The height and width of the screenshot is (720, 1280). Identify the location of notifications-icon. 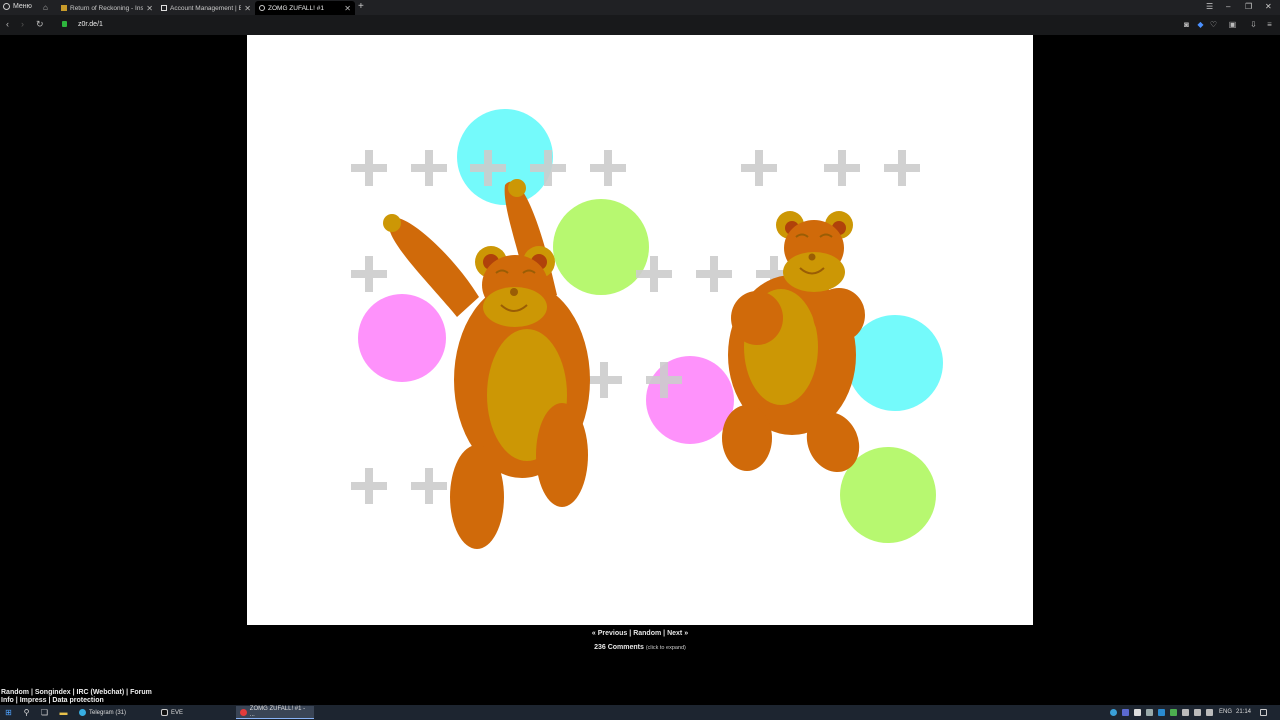
(1263, 712).